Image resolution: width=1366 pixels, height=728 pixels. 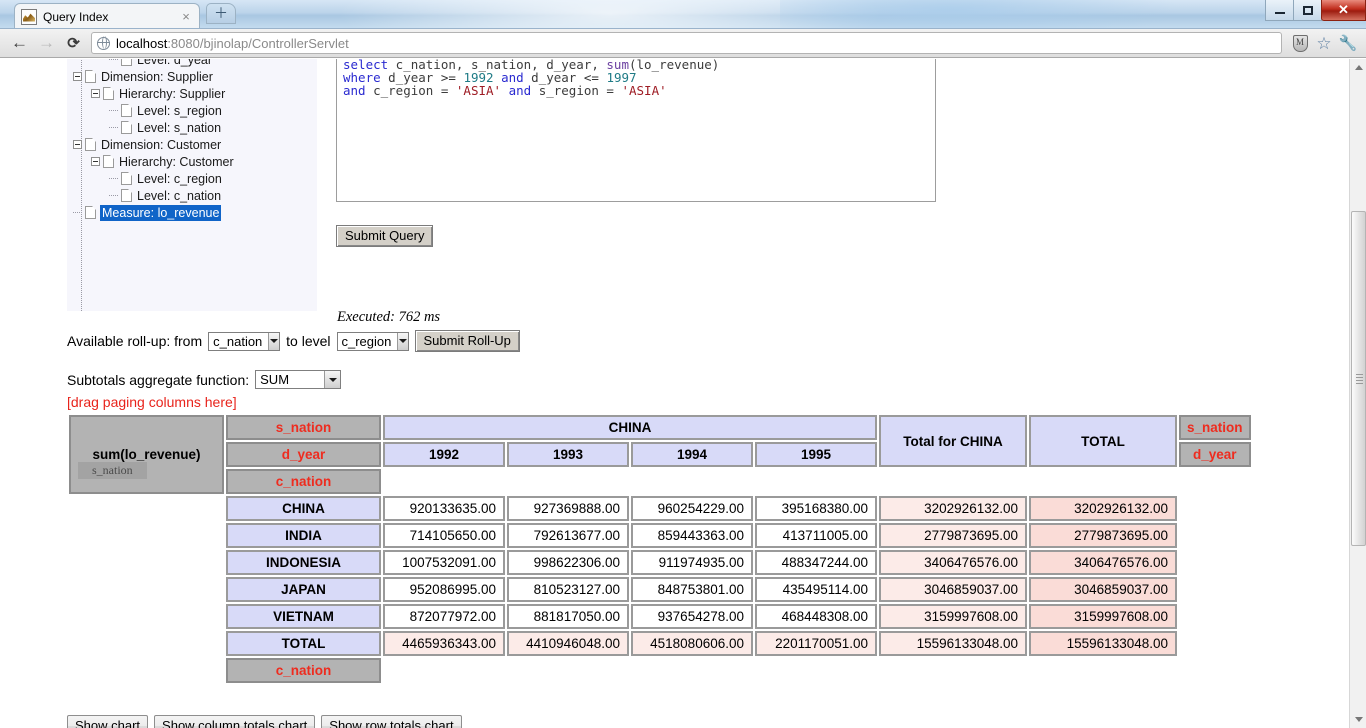 I want to click on pivot-col-field-s-nation: s_nation, so click(x=303, y=427).